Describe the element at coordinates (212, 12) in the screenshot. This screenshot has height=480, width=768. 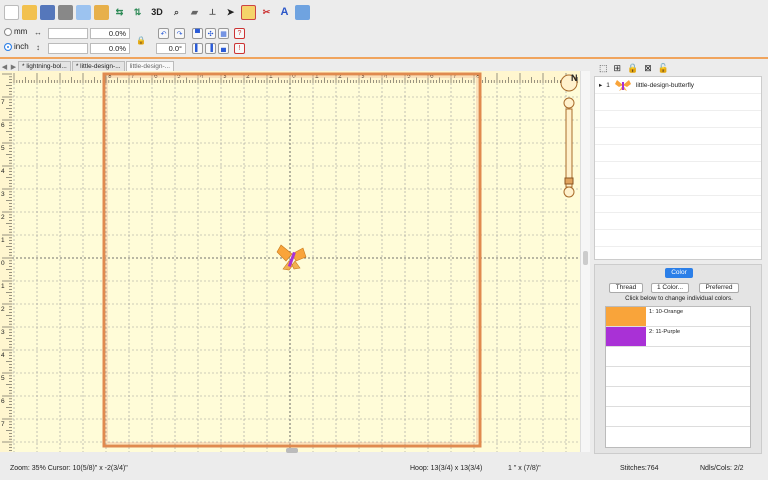
I see `measure-icon: ⟂` at that location.